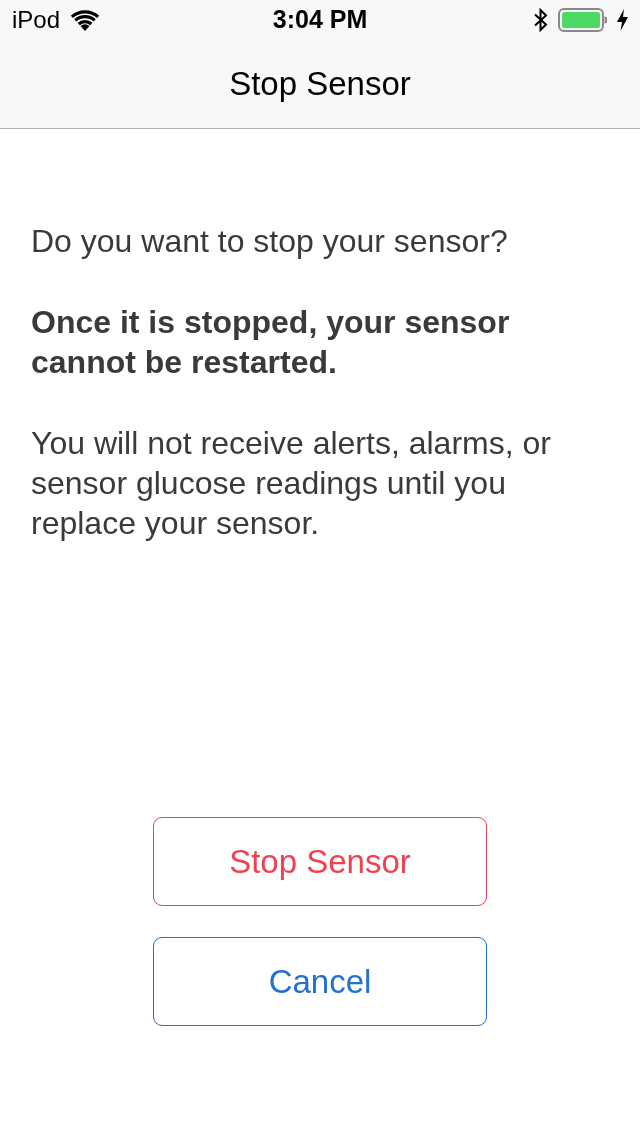 This screenshot has height=1136, width=640. Describe the element at coordinates (85, 20) in the screenshot. I see `wifi-icon` at that location.